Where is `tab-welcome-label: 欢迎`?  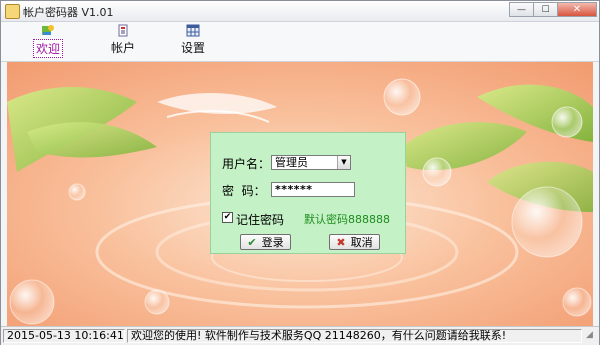 tab-welcome-label: 欢迎 is located at coordinates (47, 48).